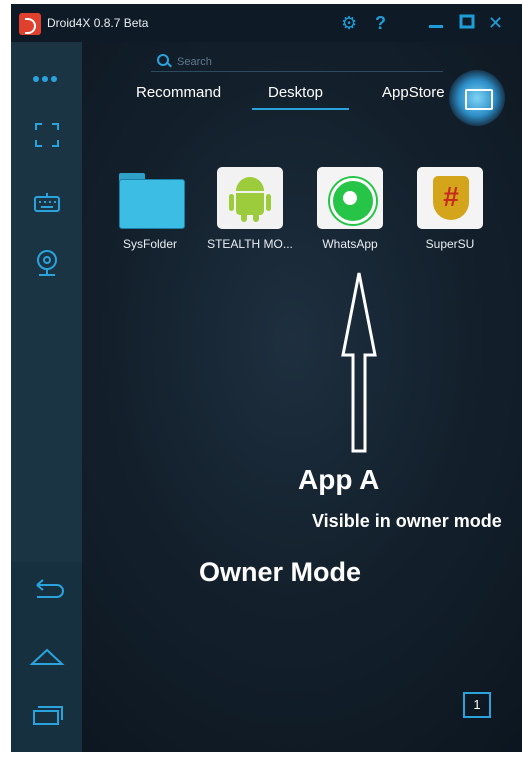 Image resolution: width=522 pixels, height=757 pixels. Describe the element at coordinates (46, 205) in the screenshot. I see `keyboard-icon` at that location.